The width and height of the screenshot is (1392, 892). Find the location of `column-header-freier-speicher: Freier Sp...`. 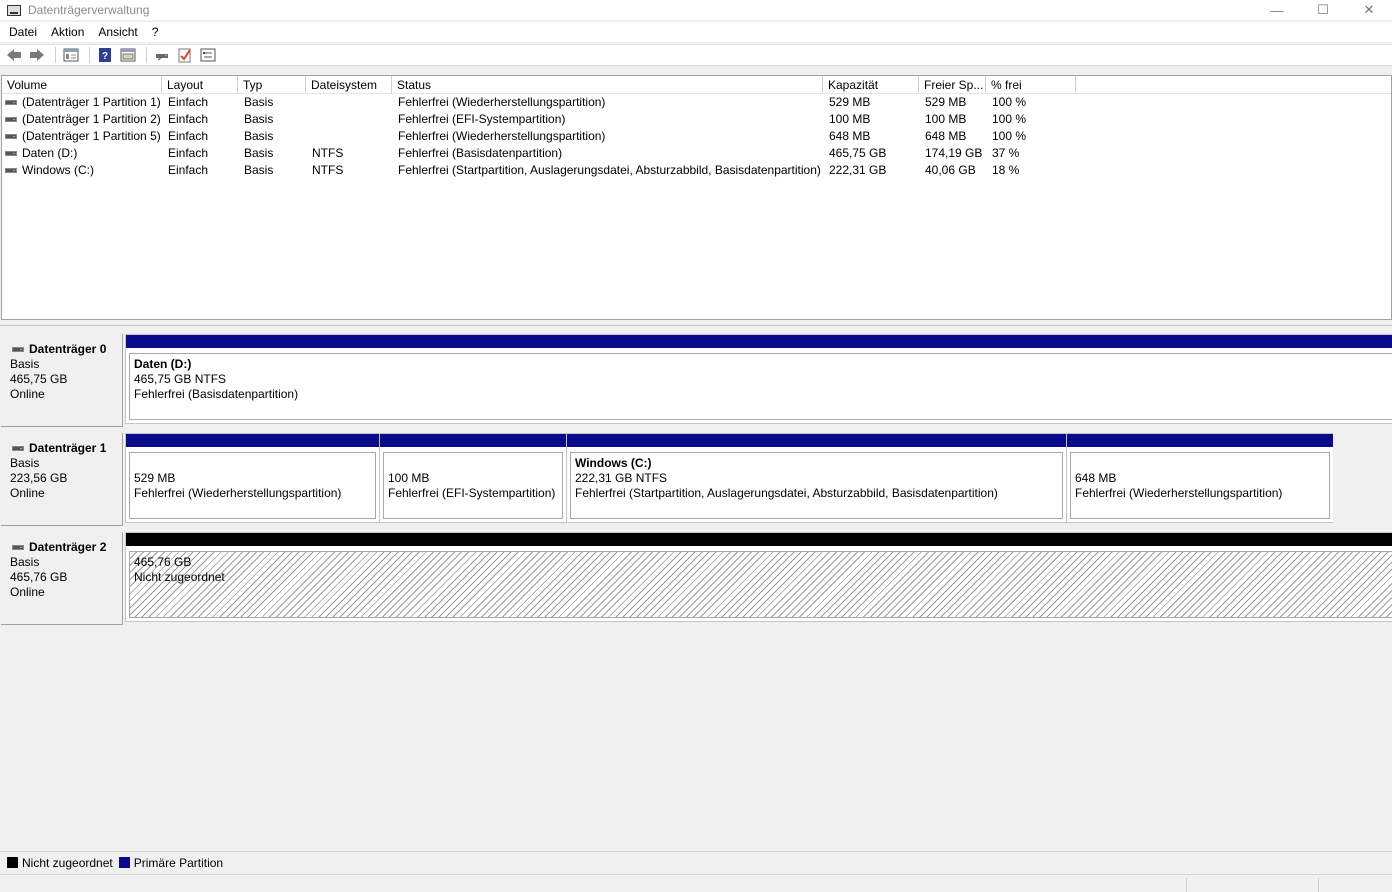

column-header-freier-speicher: Freier Sp... is located at coordinates (952, 84).